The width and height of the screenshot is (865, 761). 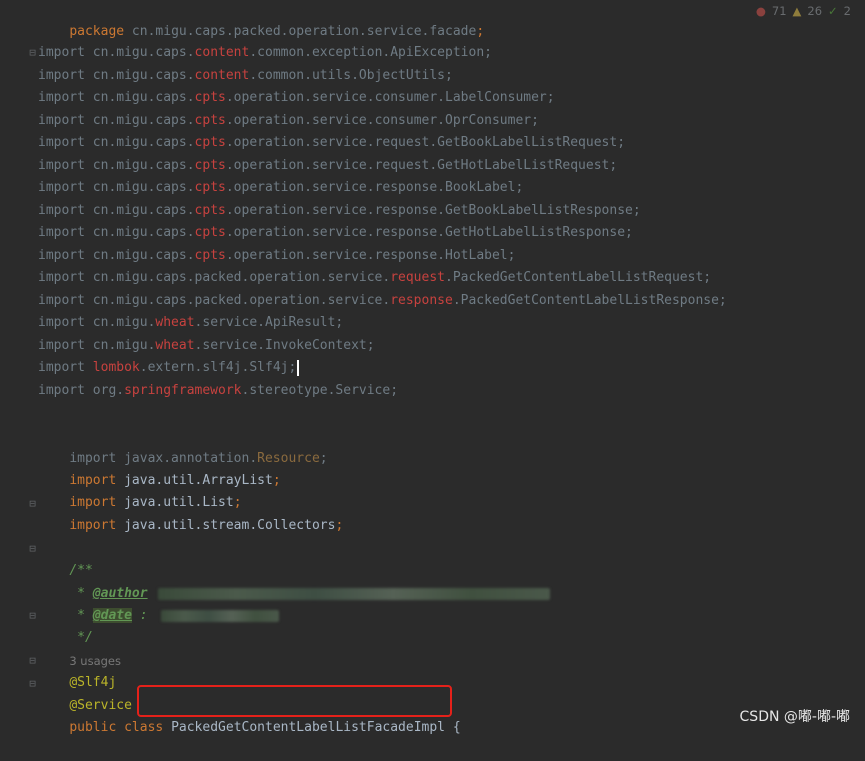 What do you see at coordinates (417, 277) in the screenshot?
I see `import-unresolved-segment: request` at bounding box center [417, 277].